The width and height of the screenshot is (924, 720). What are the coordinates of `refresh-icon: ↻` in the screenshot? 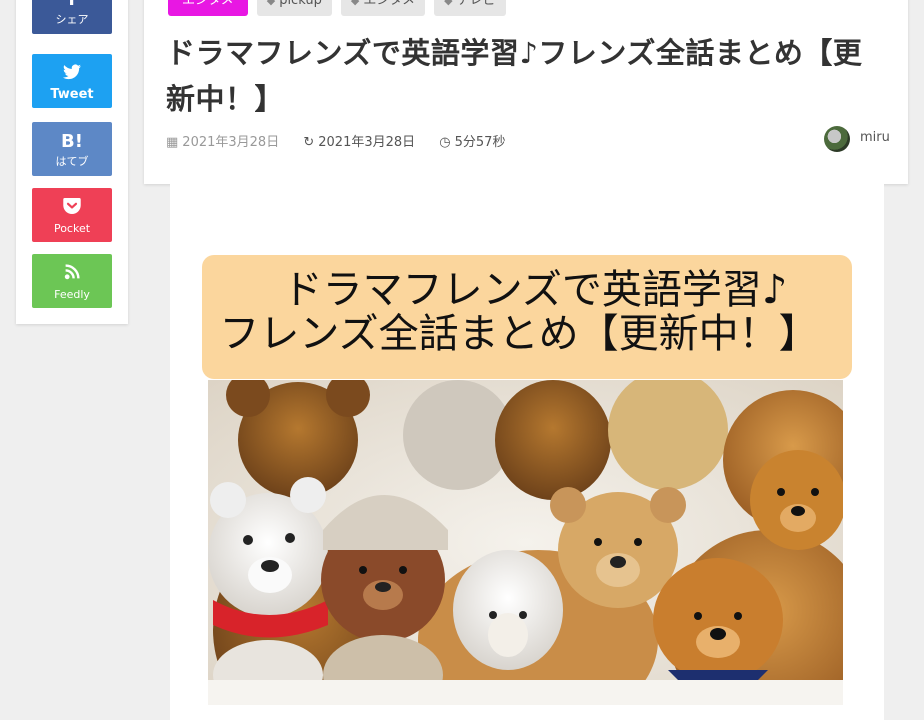 It's located at (309, 142).